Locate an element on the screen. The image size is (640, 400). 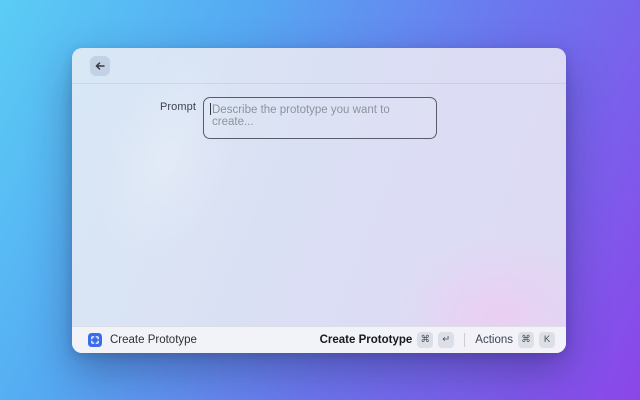
frame-corners-icon is located at coordinates (95, 340).